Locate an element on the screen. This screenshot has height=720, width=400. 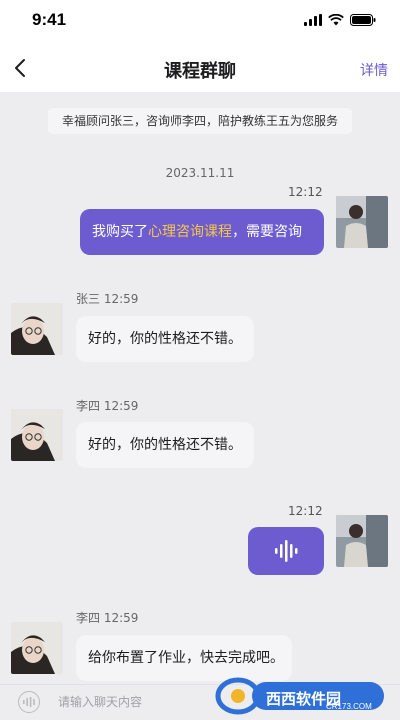
avatar-zhangsan is located at coordinates (37, 329).